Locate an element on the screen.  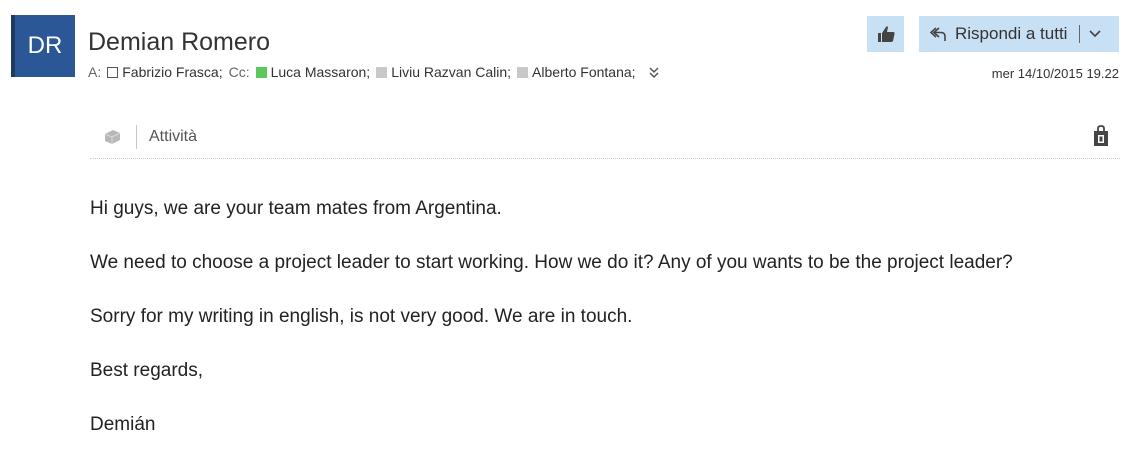
button-divider is located at coordinates (1080, 34).